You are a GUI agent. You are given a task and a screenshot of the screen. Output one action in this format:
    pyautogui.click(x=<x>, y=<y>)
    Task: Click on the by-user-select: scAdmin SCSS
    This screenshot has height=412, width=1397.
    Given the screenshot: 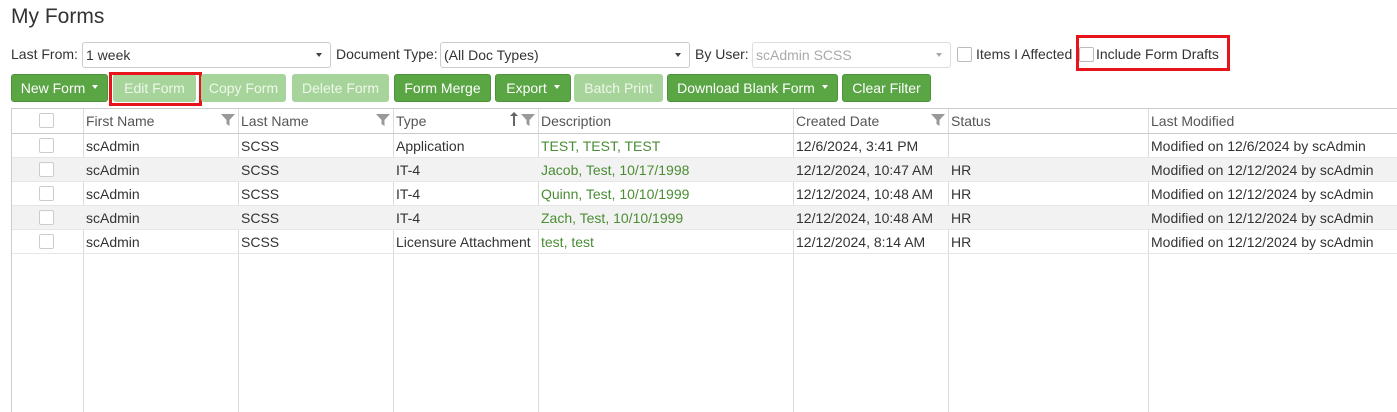 What is the action you would take?
    pyautogui.click(x=851, y=55)
    